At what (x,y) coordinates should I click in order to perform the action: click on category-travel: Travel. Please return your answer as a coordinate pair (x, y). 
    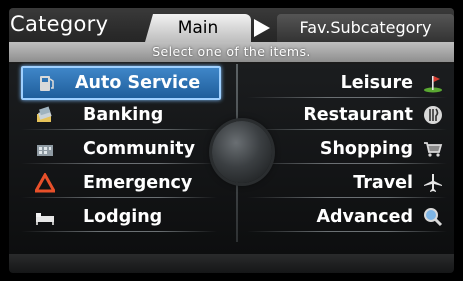
    Looking at the image, I should click on (347, 183).